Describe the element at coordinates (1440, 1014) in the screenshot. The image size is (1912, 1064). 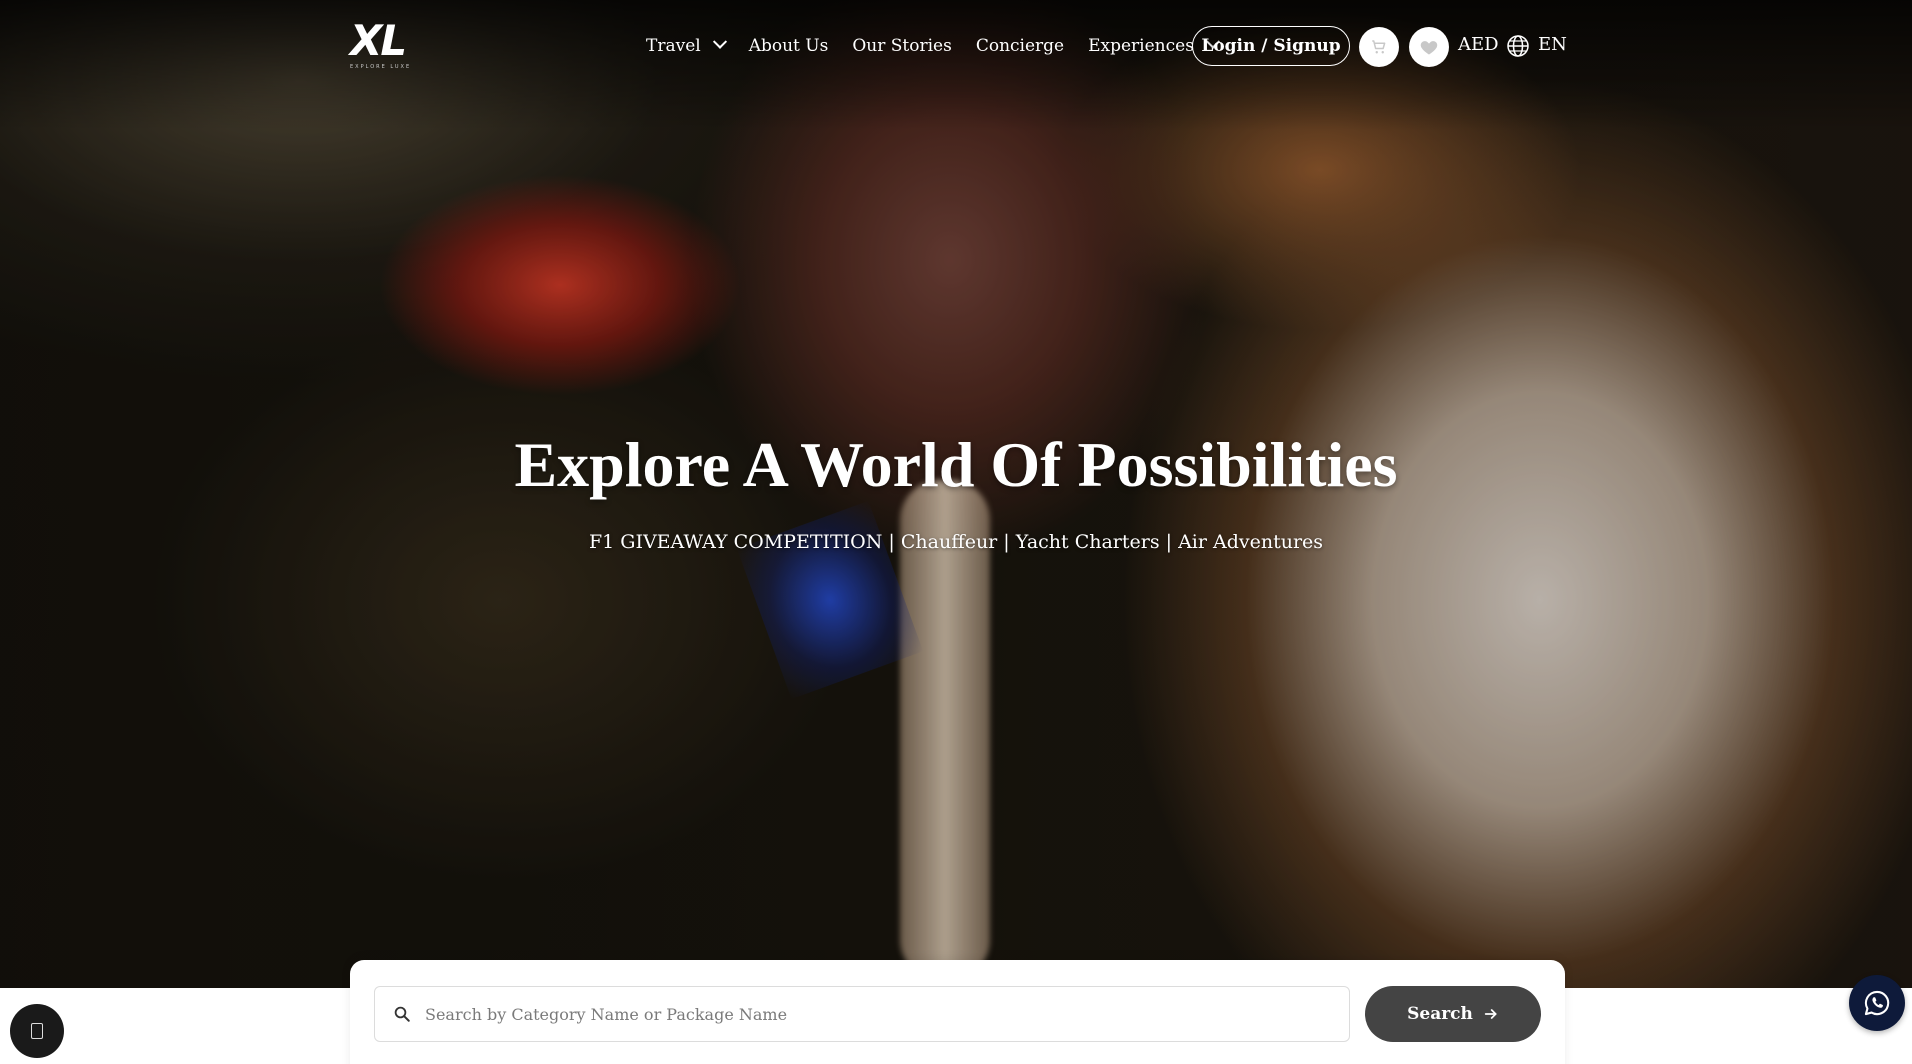
I see `search-button-label: Search` at that location.